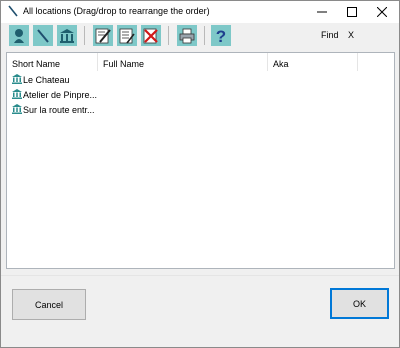 The height and width of the screenshot is (348, 400). What do you see at coordinates (201, 36) in the screenshot?
I see `toolbar: ? Find X` at bounding box center [201, 36].